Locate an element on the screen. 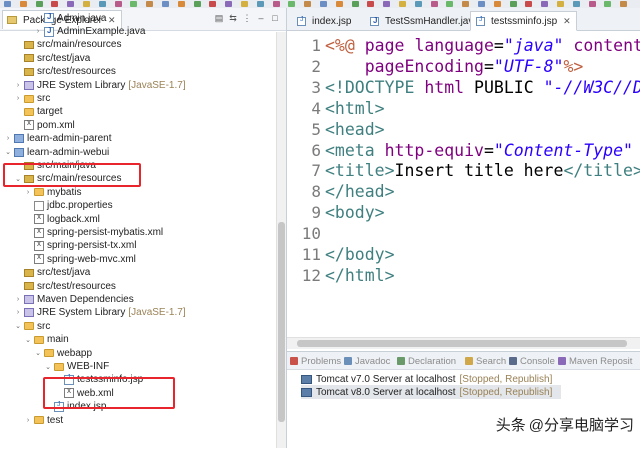  tree-item: ⌄ WEB-INF is located at coordinates (76, 366).